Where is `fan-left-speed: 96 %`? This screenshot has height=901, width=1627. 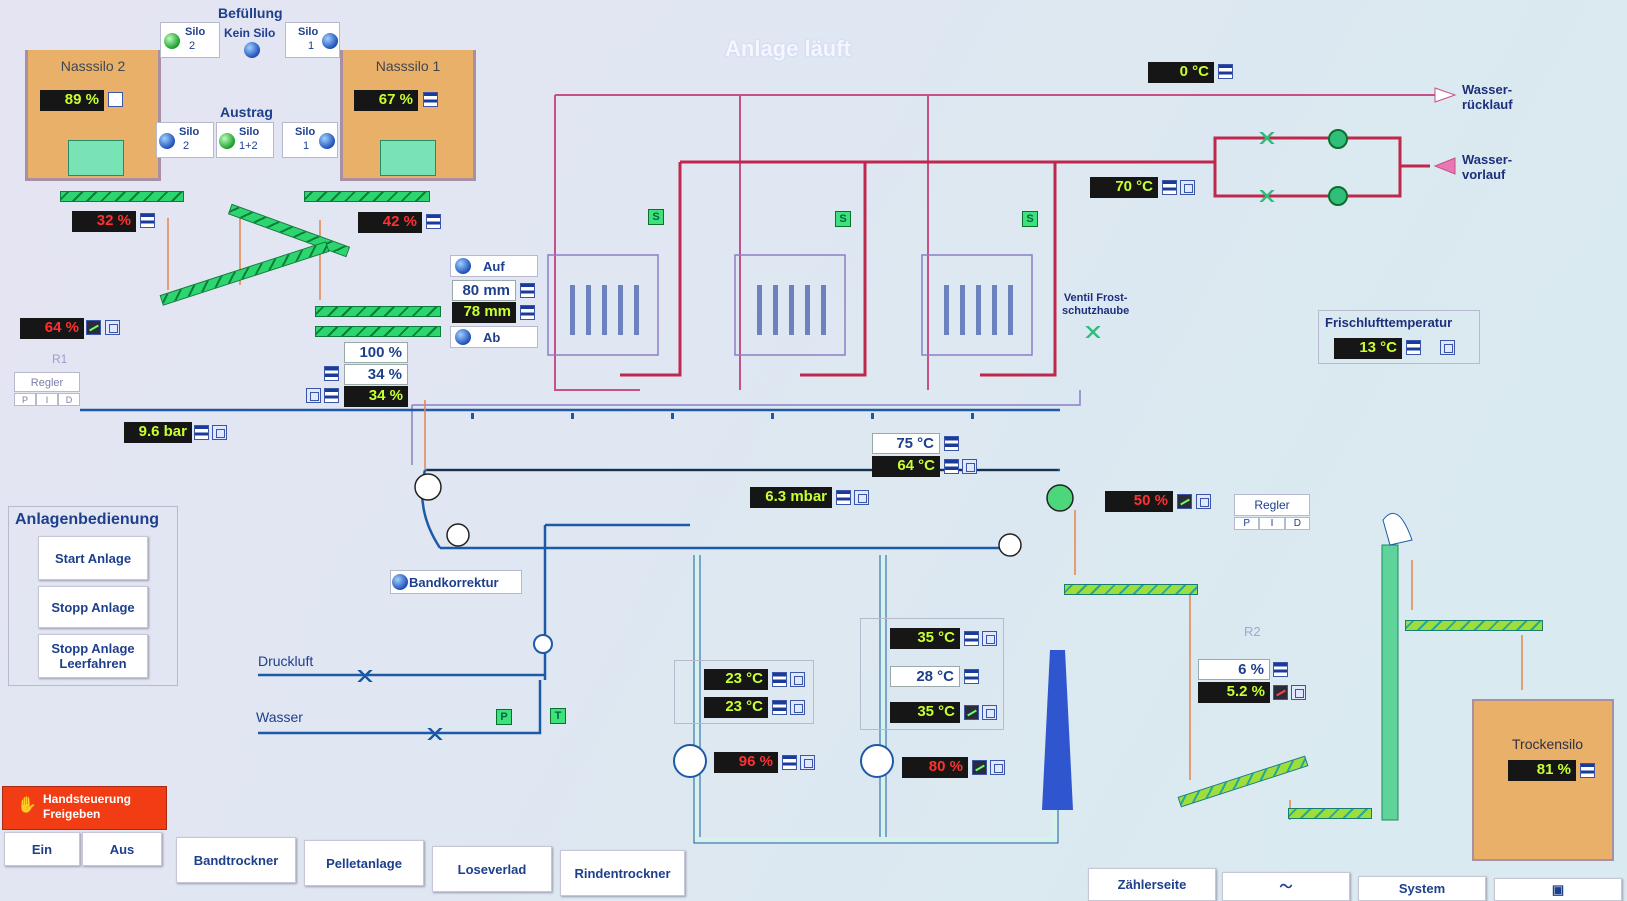
fan-left-speed: 96 % is located at coordinates (746, 762).